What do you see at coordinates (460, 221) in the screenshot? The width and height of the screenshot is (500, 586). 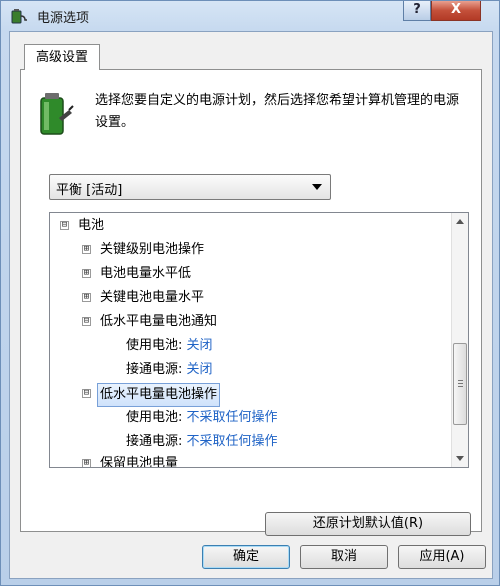 I see `scroll-up-icon` at bounding box center [460, 221].